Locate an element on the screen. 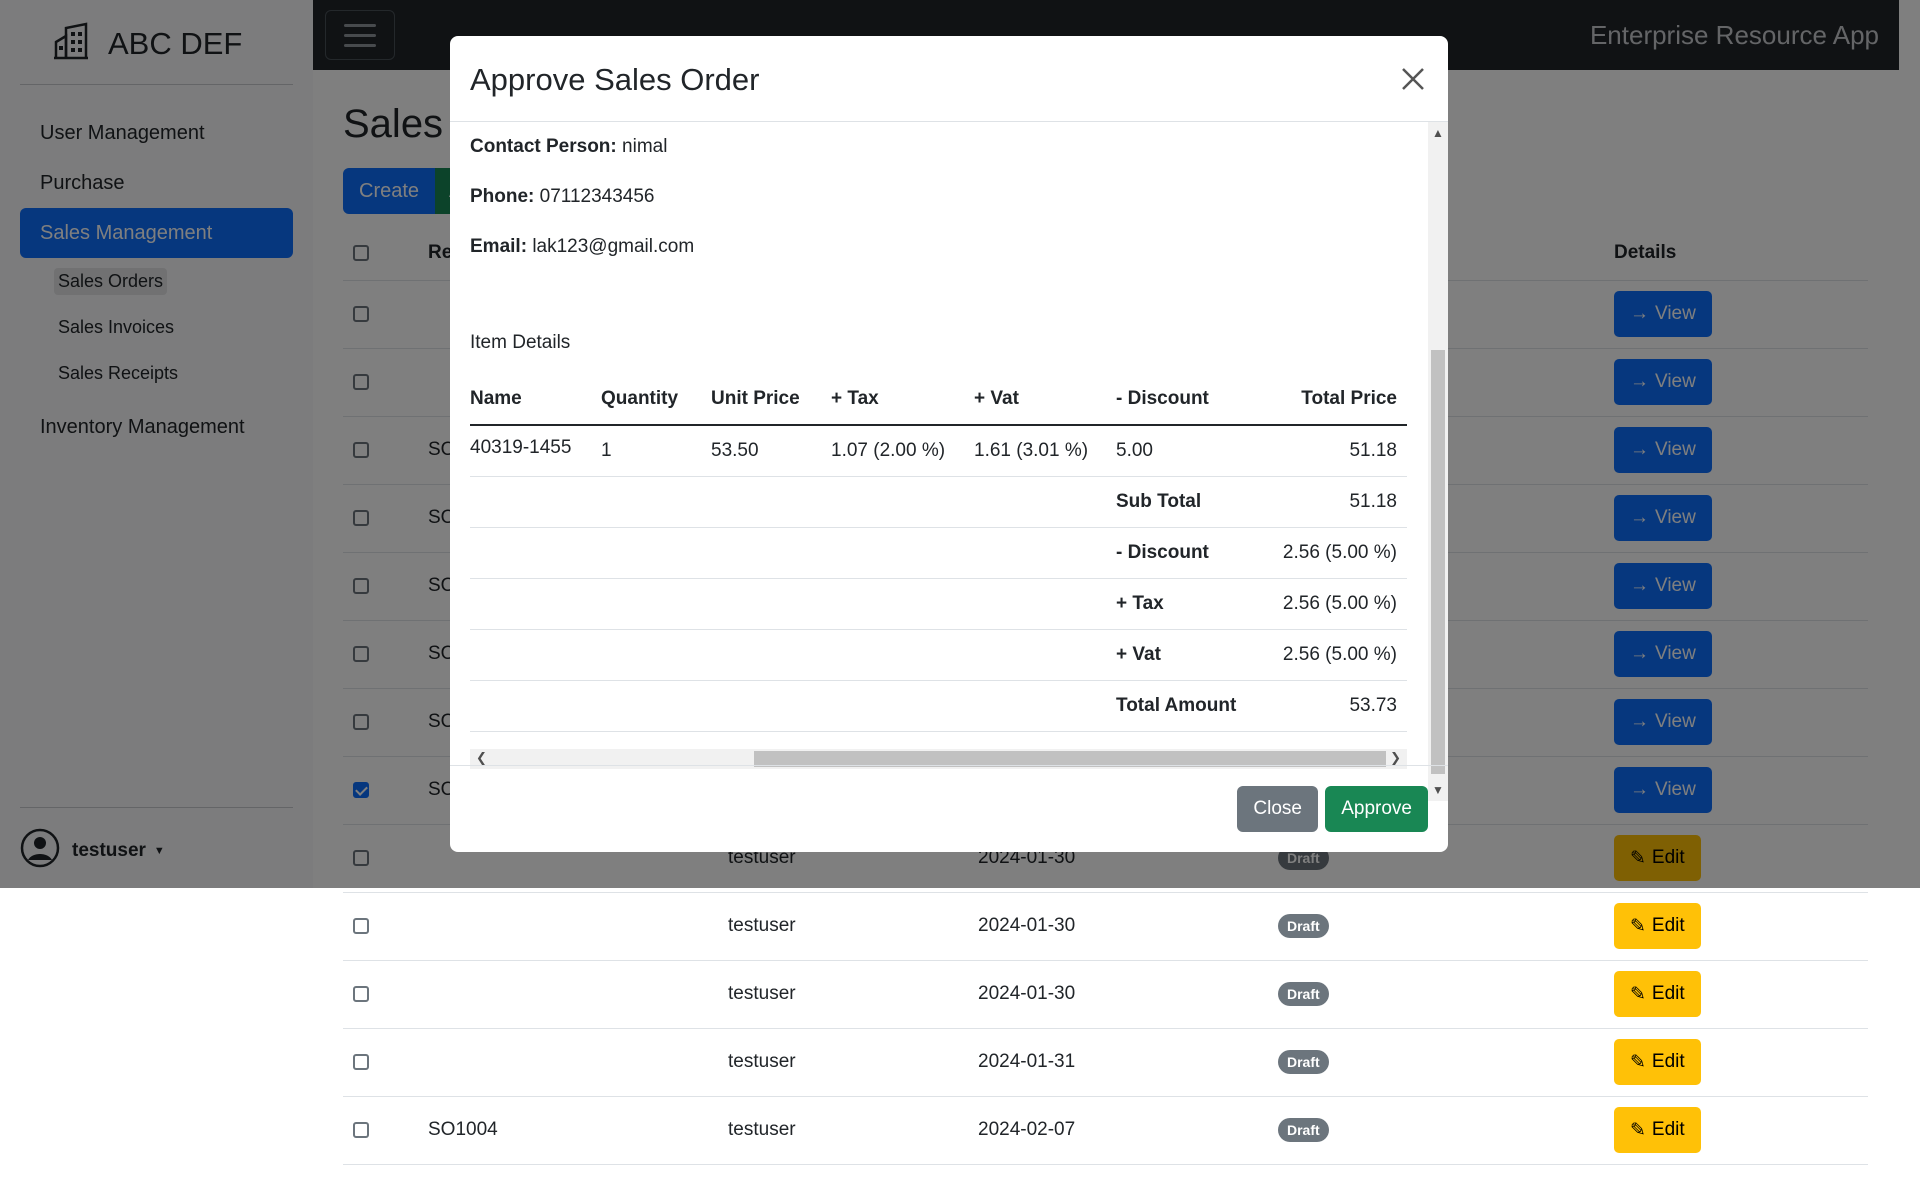  item-name: 40319-1455 is located at coordinates (521, 447).